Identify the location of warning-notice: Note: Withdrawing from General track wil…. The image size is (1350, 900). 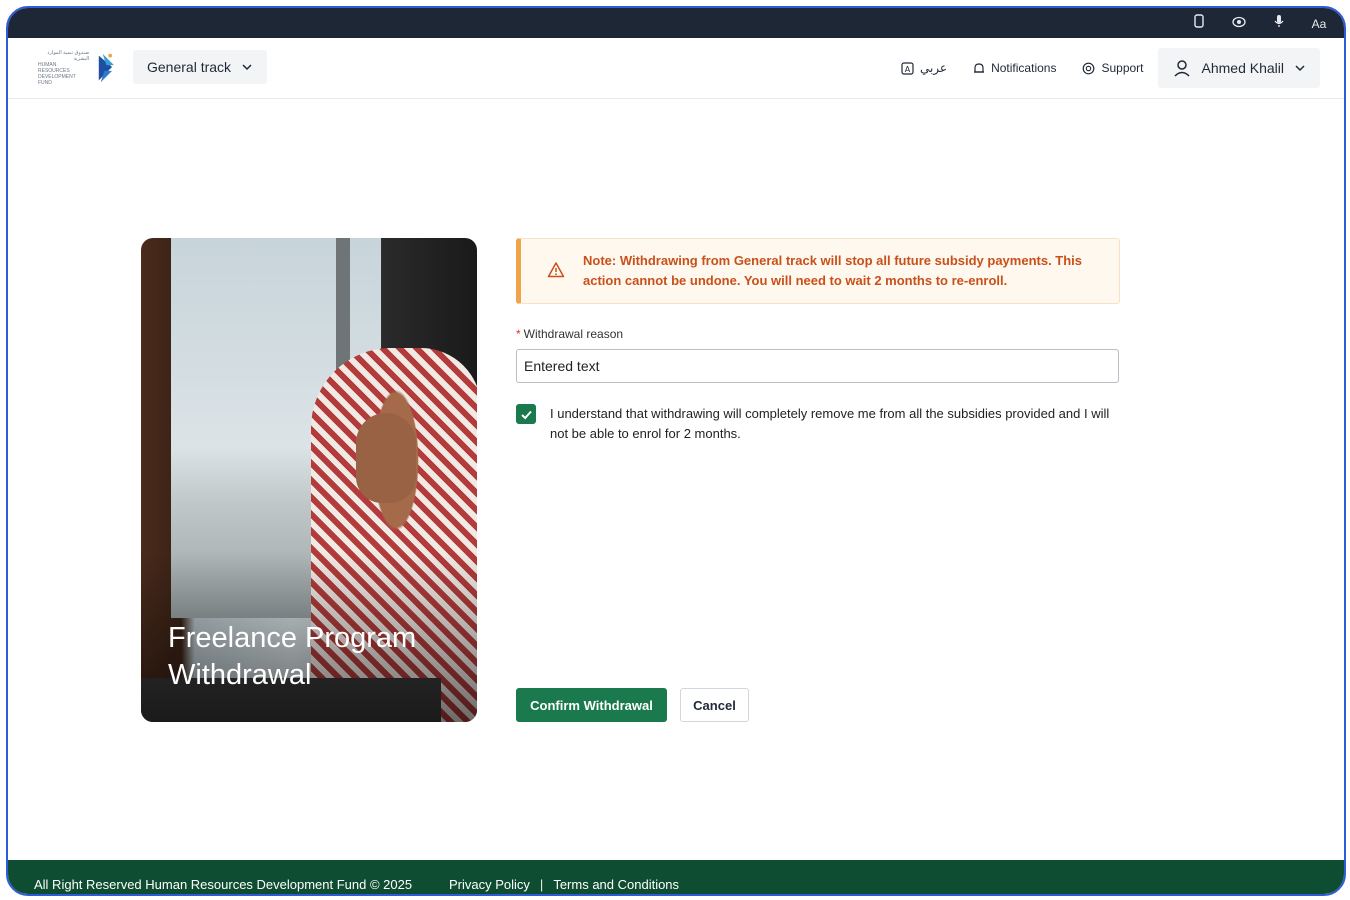
(818, 271).